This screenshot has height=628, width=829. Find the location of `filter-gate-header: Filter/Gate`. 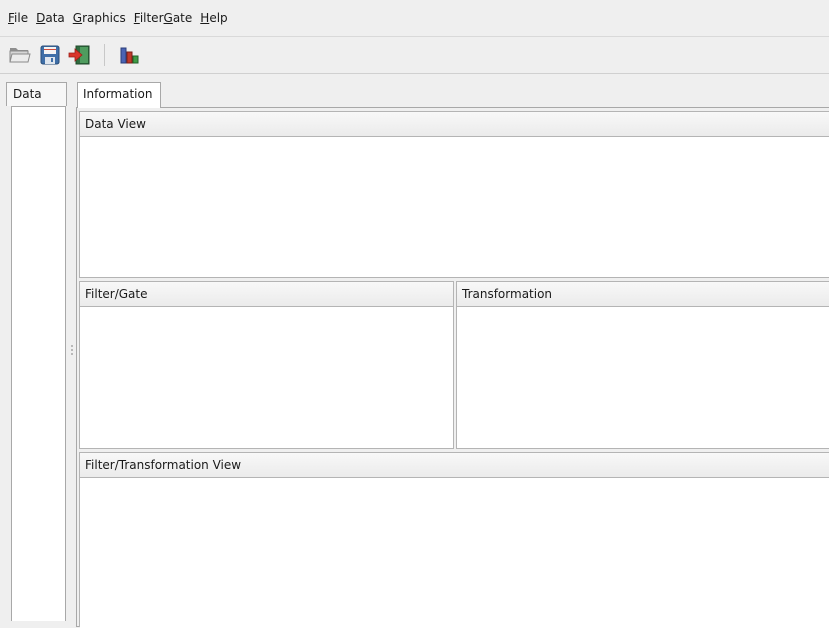

filter-gate-header: Filter/Gate is located at coordinates (266, 294).